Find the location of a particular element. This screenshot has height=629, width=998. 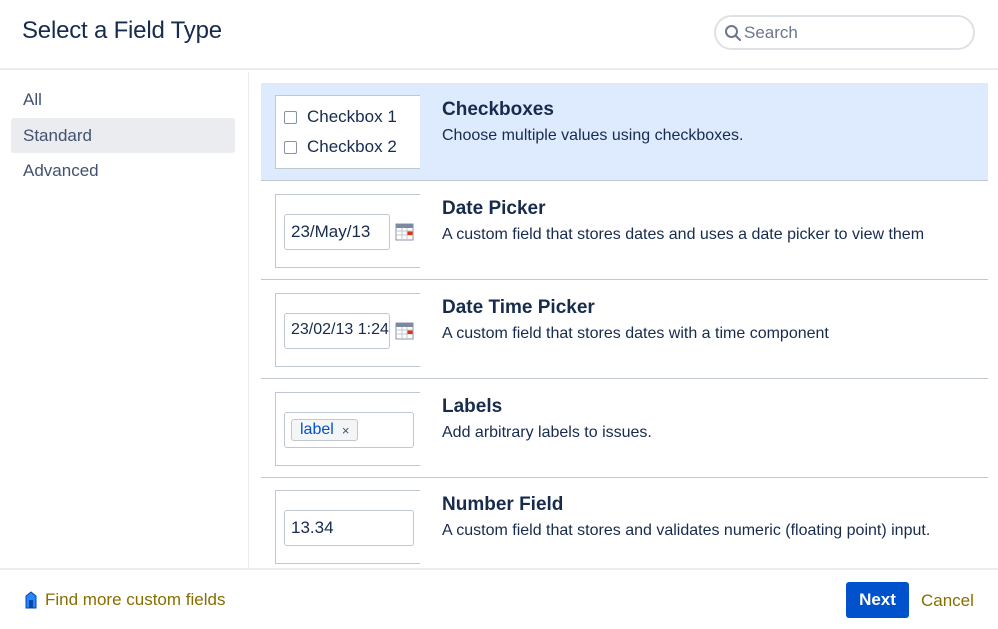

search-icon is located at coordinates (733, 33).